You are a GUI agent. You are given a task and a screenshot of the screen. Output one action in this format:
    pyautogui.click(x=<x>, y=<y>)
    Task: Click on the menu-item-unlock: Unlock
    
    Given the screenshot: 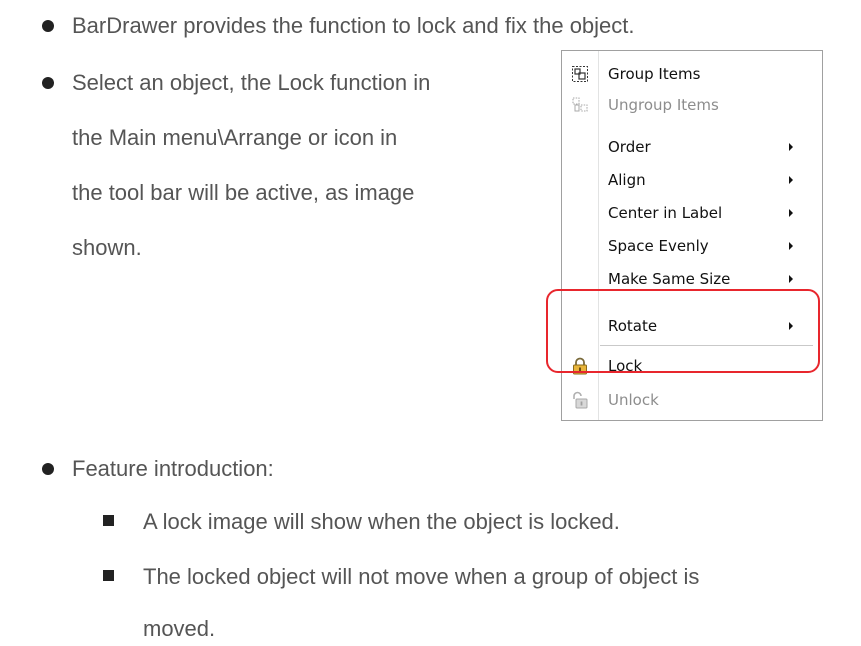 What is the action you would take?
    pyautogui.click(x=692, y=400)
    